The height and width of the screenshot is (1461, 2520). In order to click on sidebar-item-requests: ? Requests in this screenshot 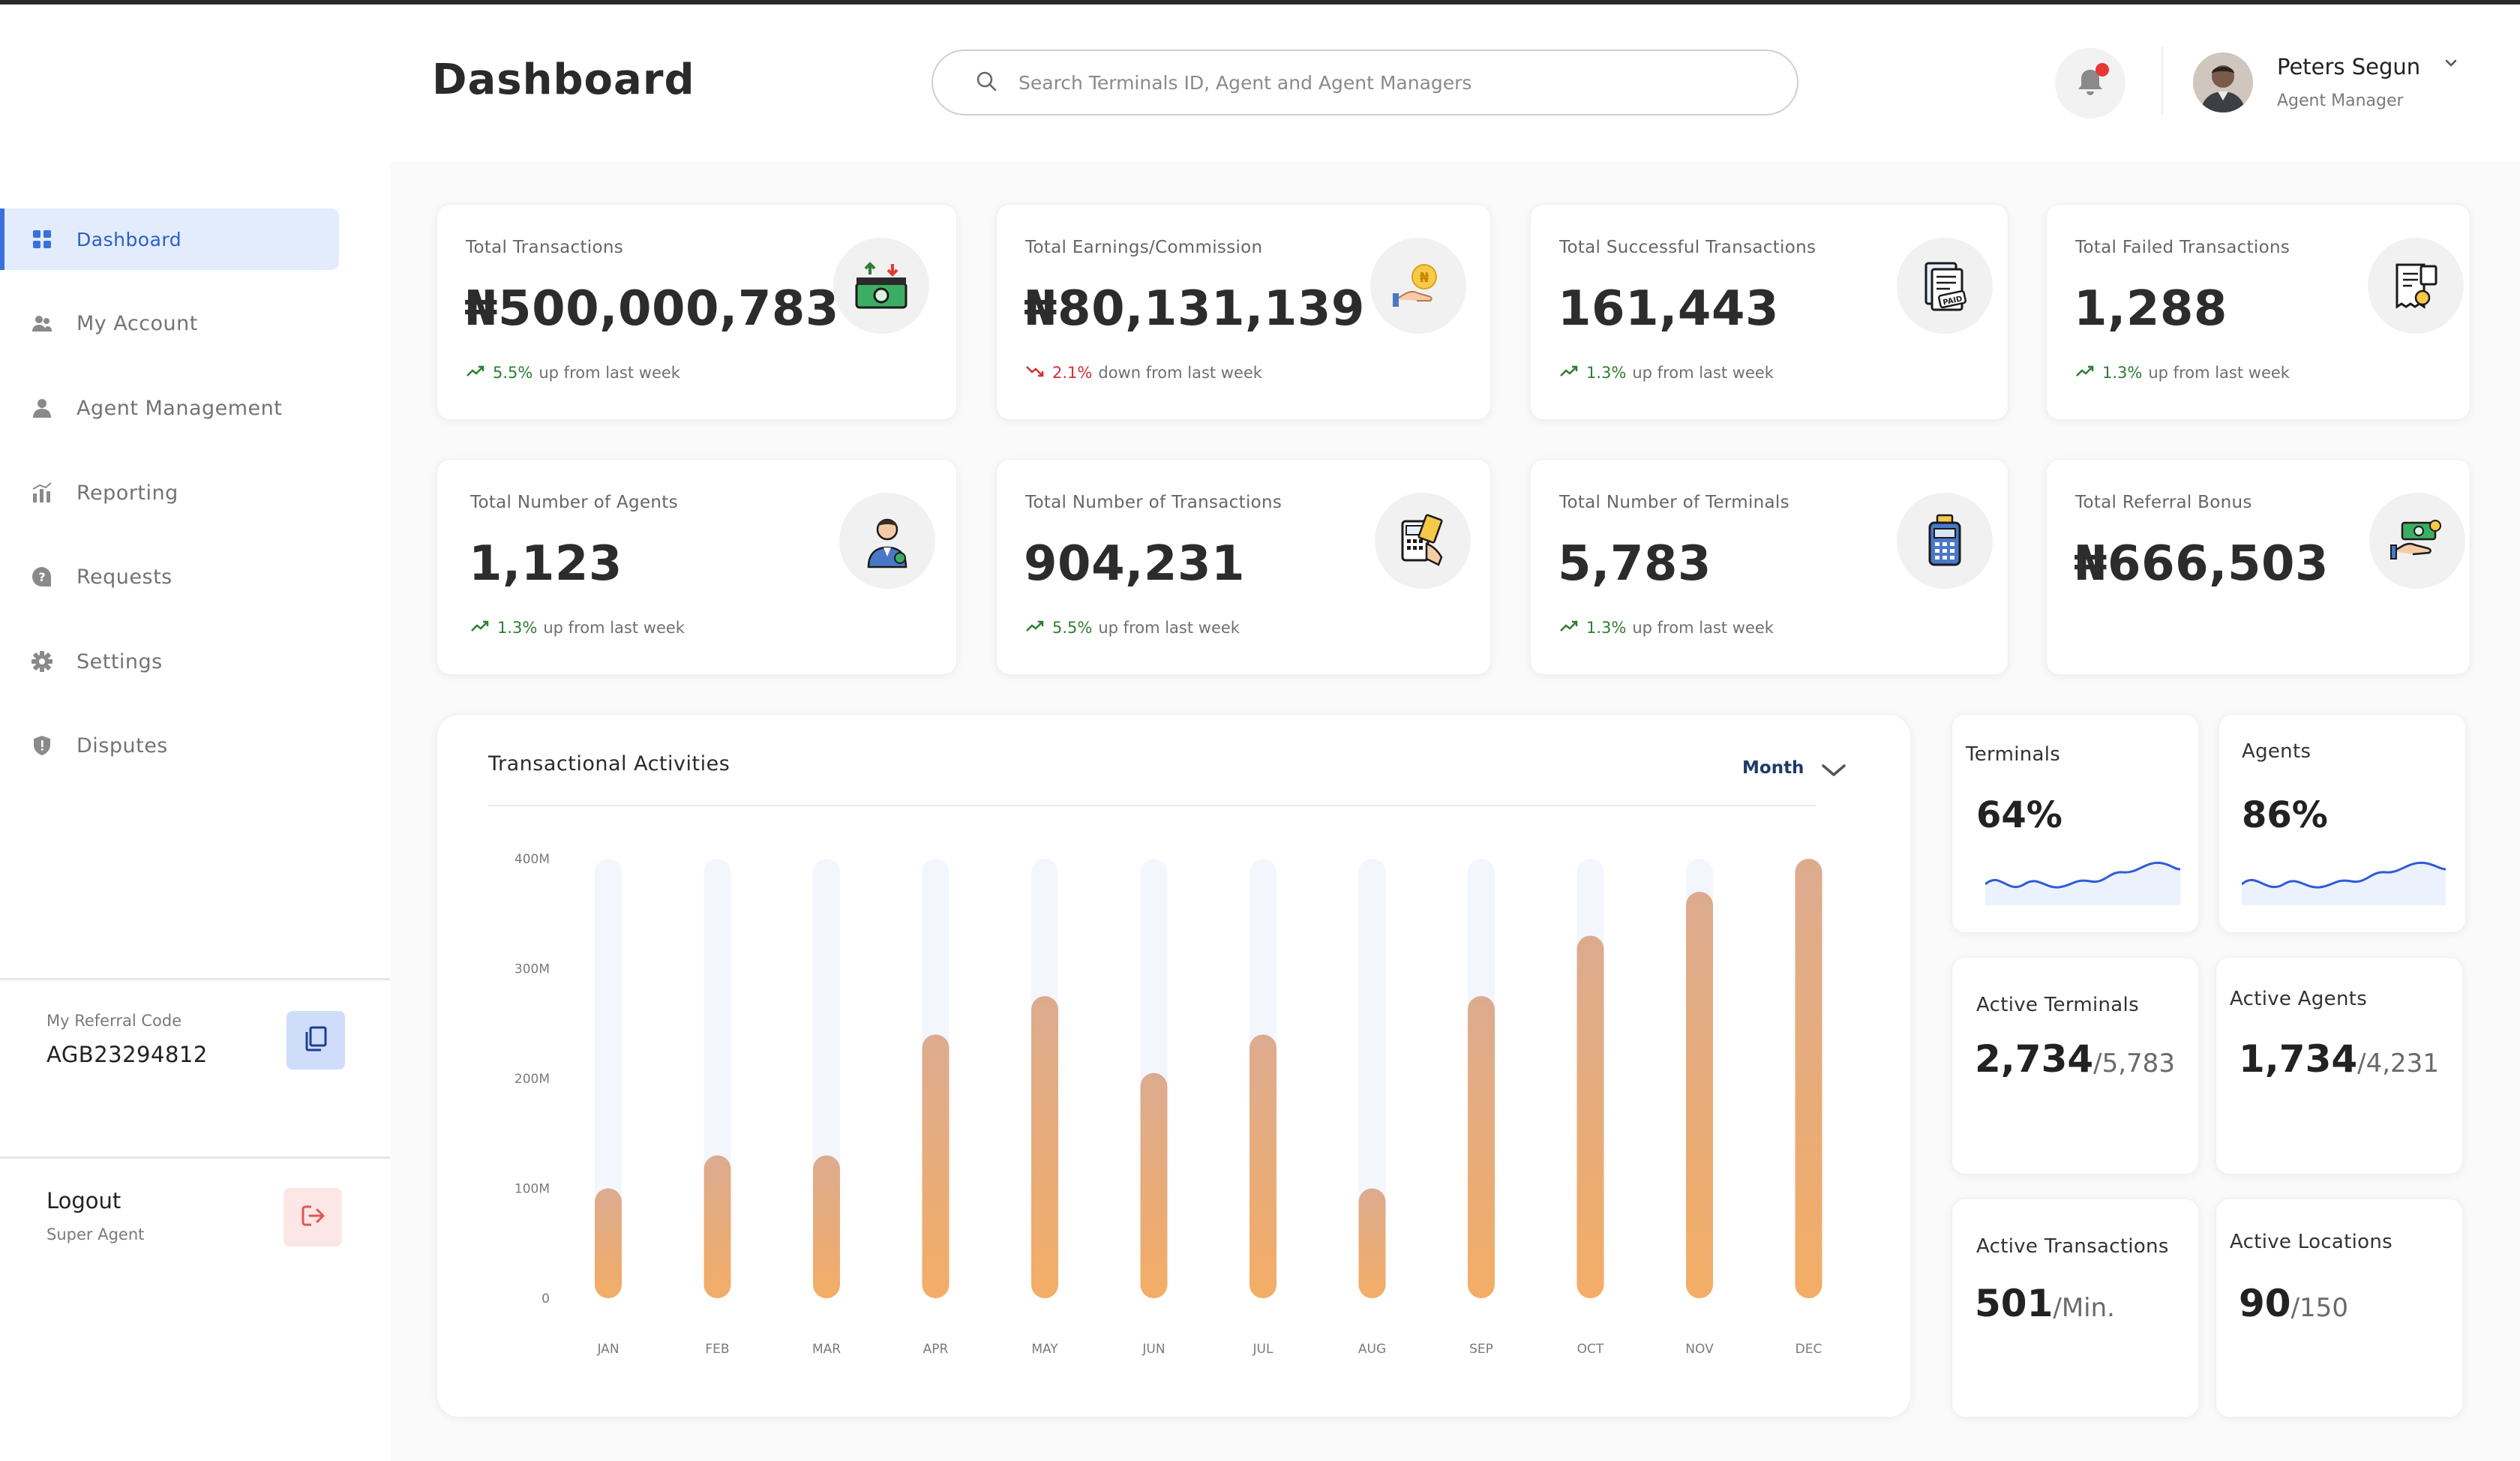, I will do `click(169, 577)`.